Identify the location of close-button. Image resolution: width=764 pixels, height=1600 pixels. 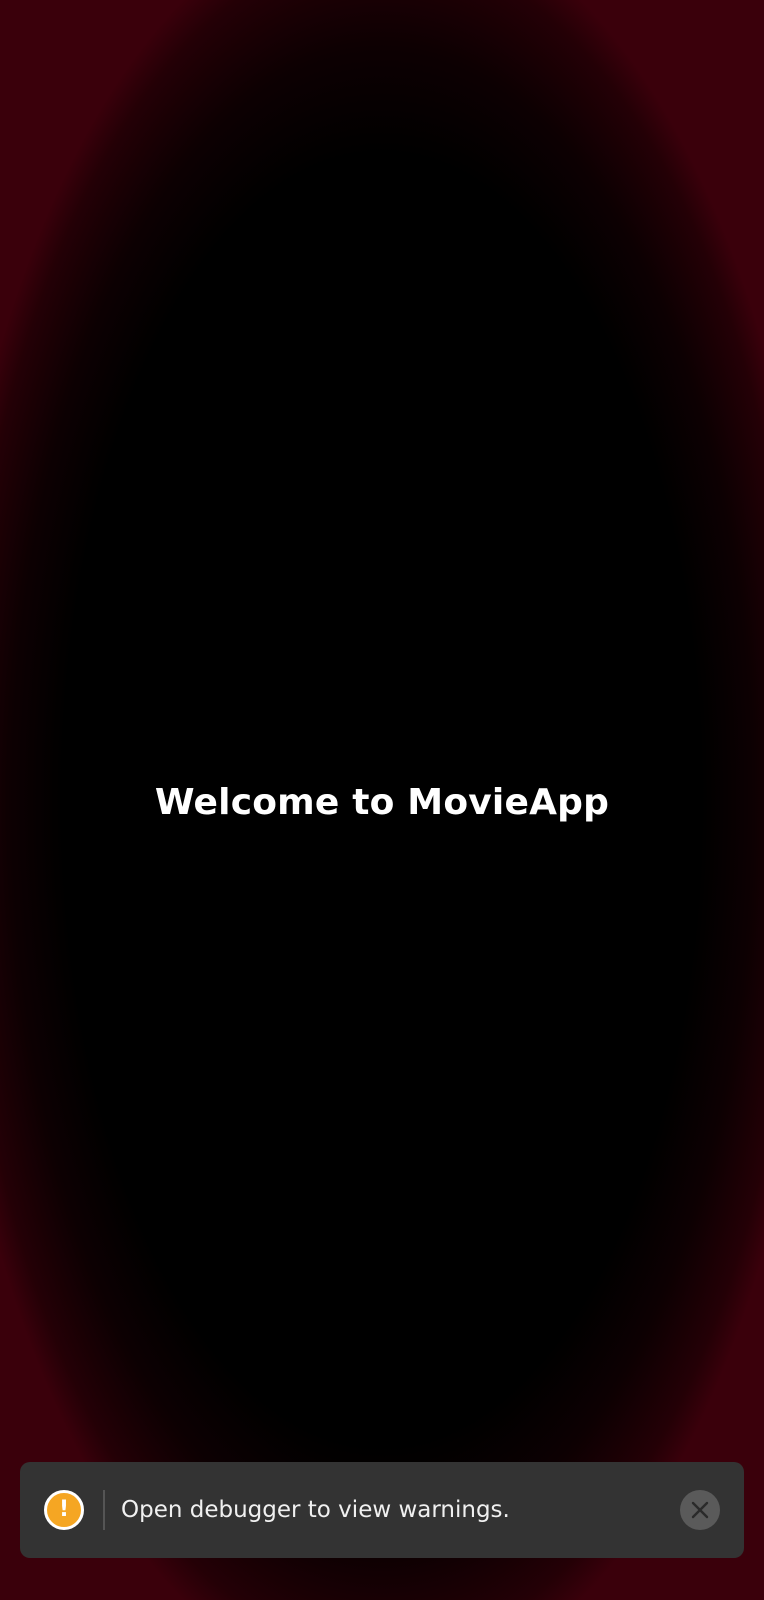
(700, 1510).